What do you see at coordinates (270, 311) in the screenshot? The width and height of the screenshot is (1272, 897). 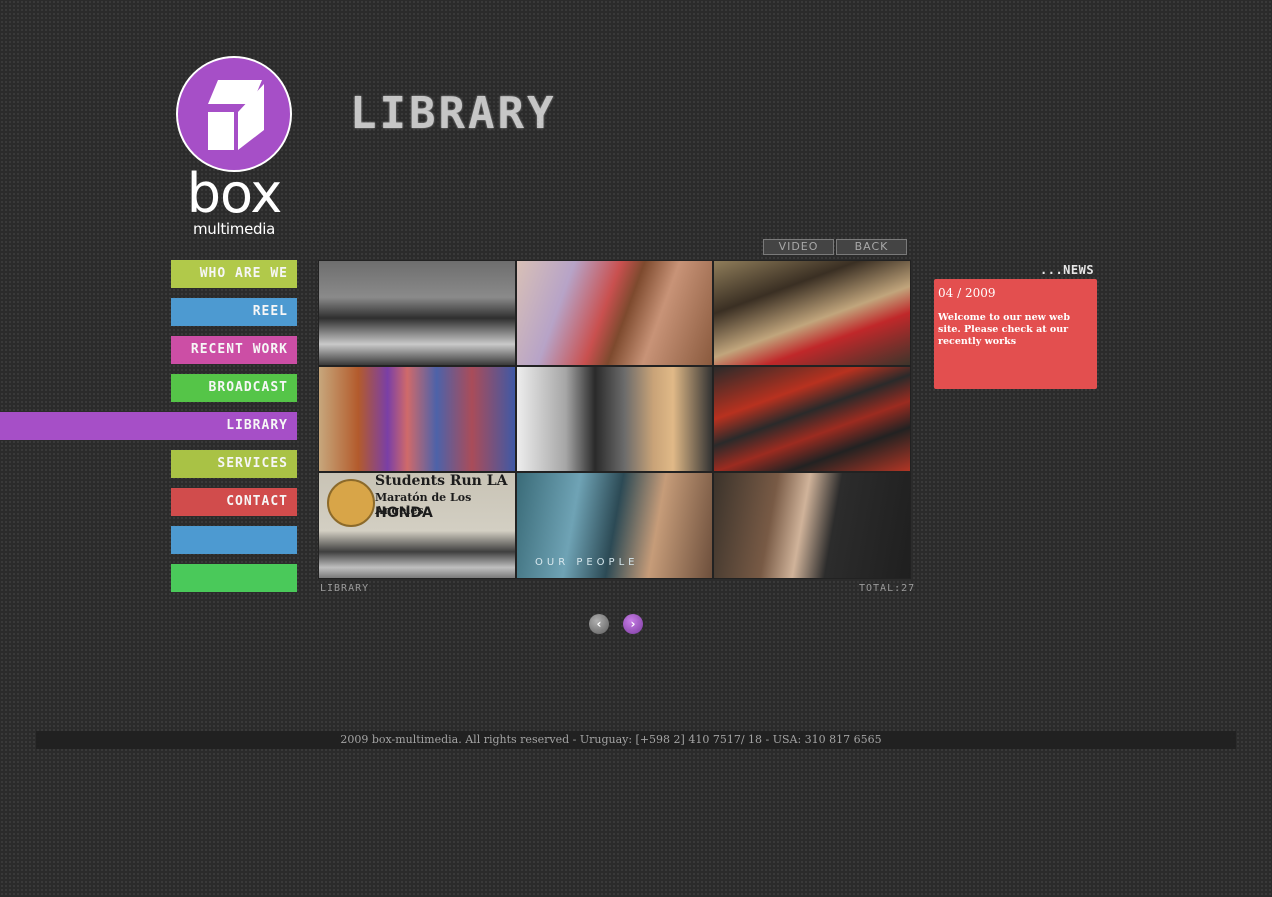 I see `nav-label: REEL` at bounding box center [270, 311].